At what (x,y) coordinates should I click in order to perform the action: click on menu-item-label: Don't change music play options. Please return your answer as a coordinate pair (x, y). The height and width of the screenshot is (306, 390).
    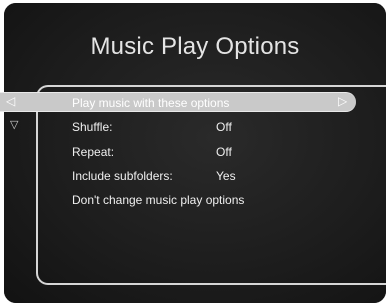
    Looking at the image, I should click on (158, 200).